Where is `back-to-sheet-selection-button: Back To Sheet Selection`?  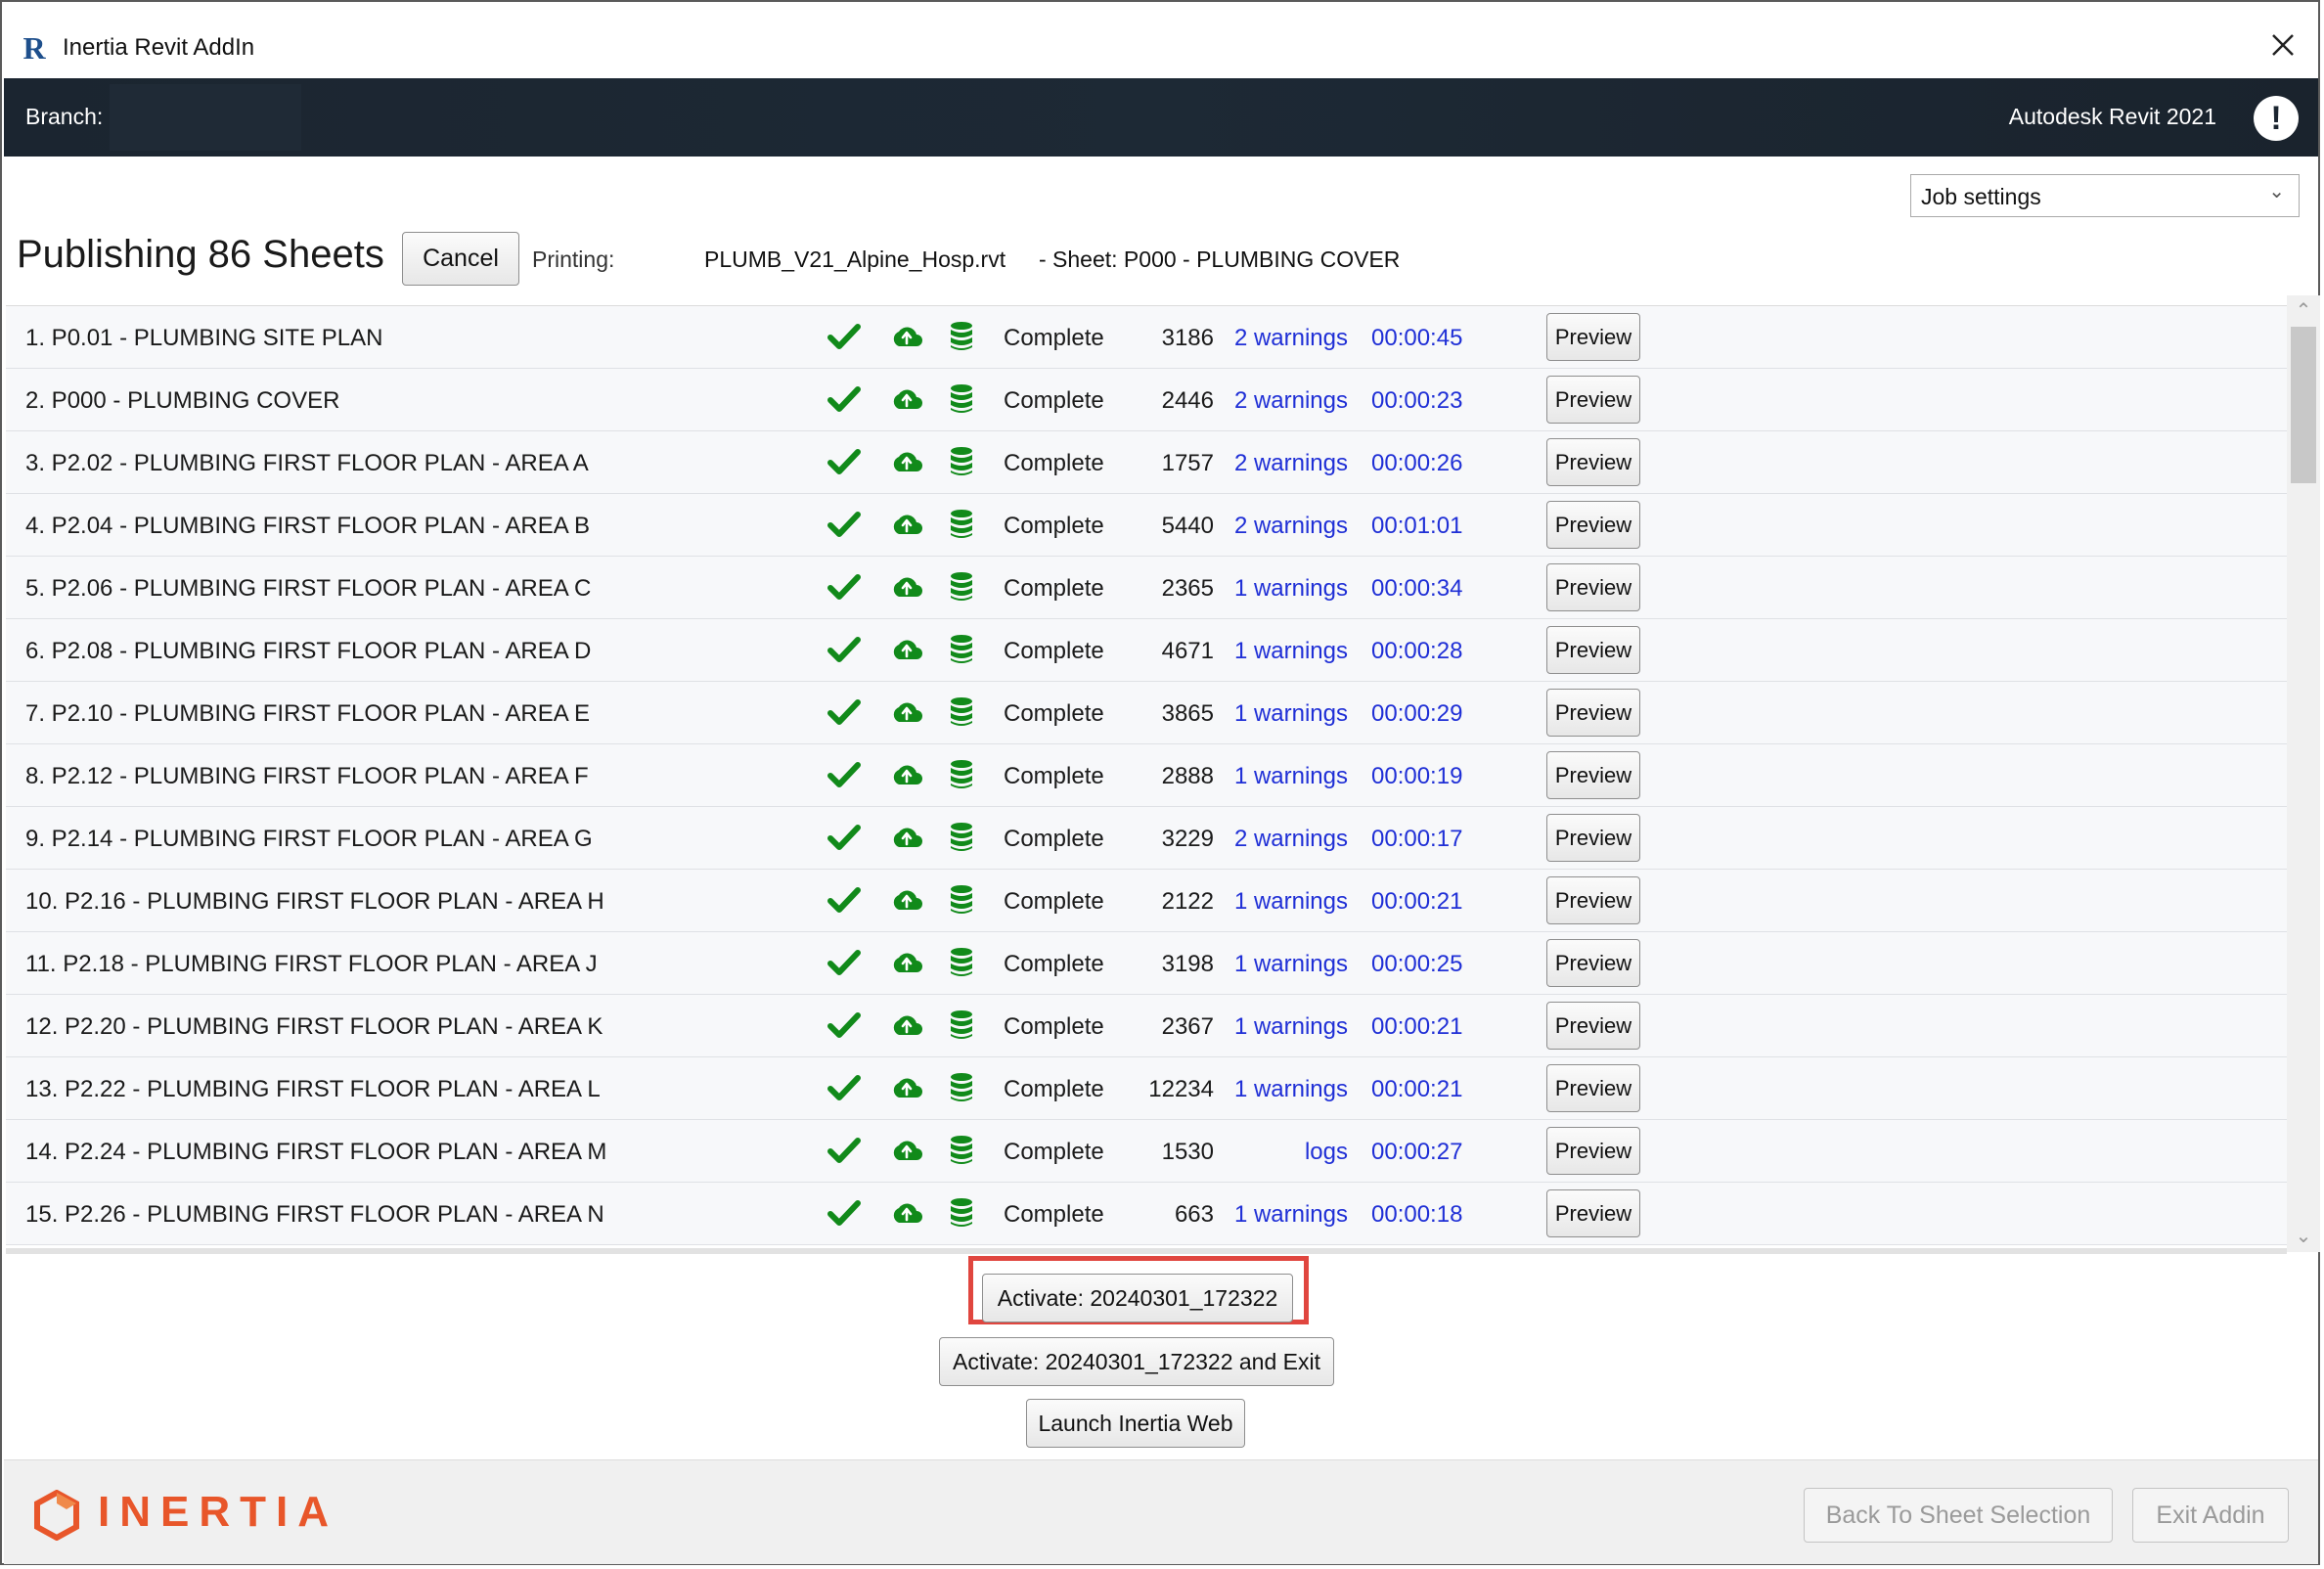 back-to-sheet-selection-button: Back To Sheet Selection is located at coordinates (1958, 1516).